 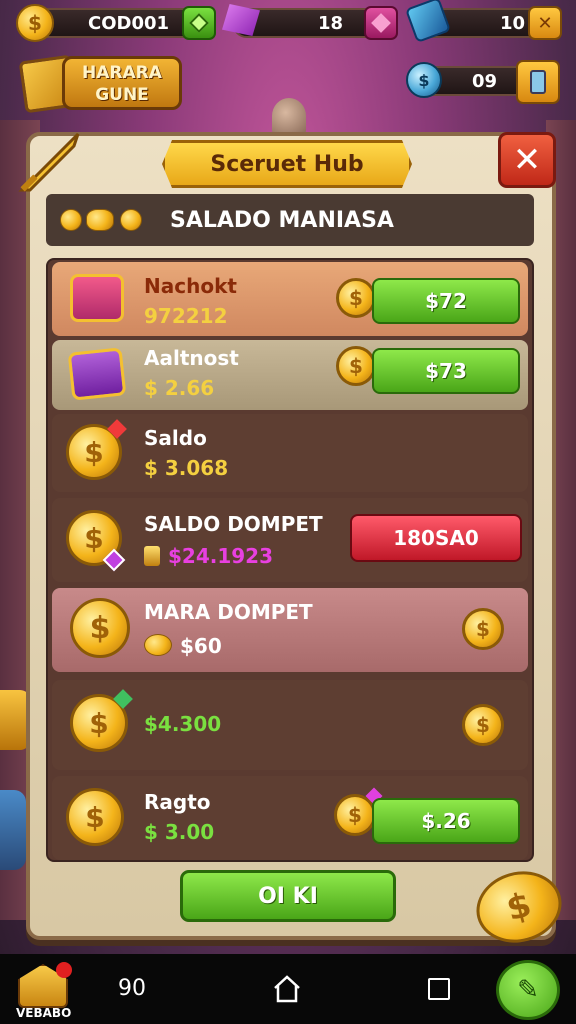 I want to click on item-value: $24.1923, so click(x=221, y=556).